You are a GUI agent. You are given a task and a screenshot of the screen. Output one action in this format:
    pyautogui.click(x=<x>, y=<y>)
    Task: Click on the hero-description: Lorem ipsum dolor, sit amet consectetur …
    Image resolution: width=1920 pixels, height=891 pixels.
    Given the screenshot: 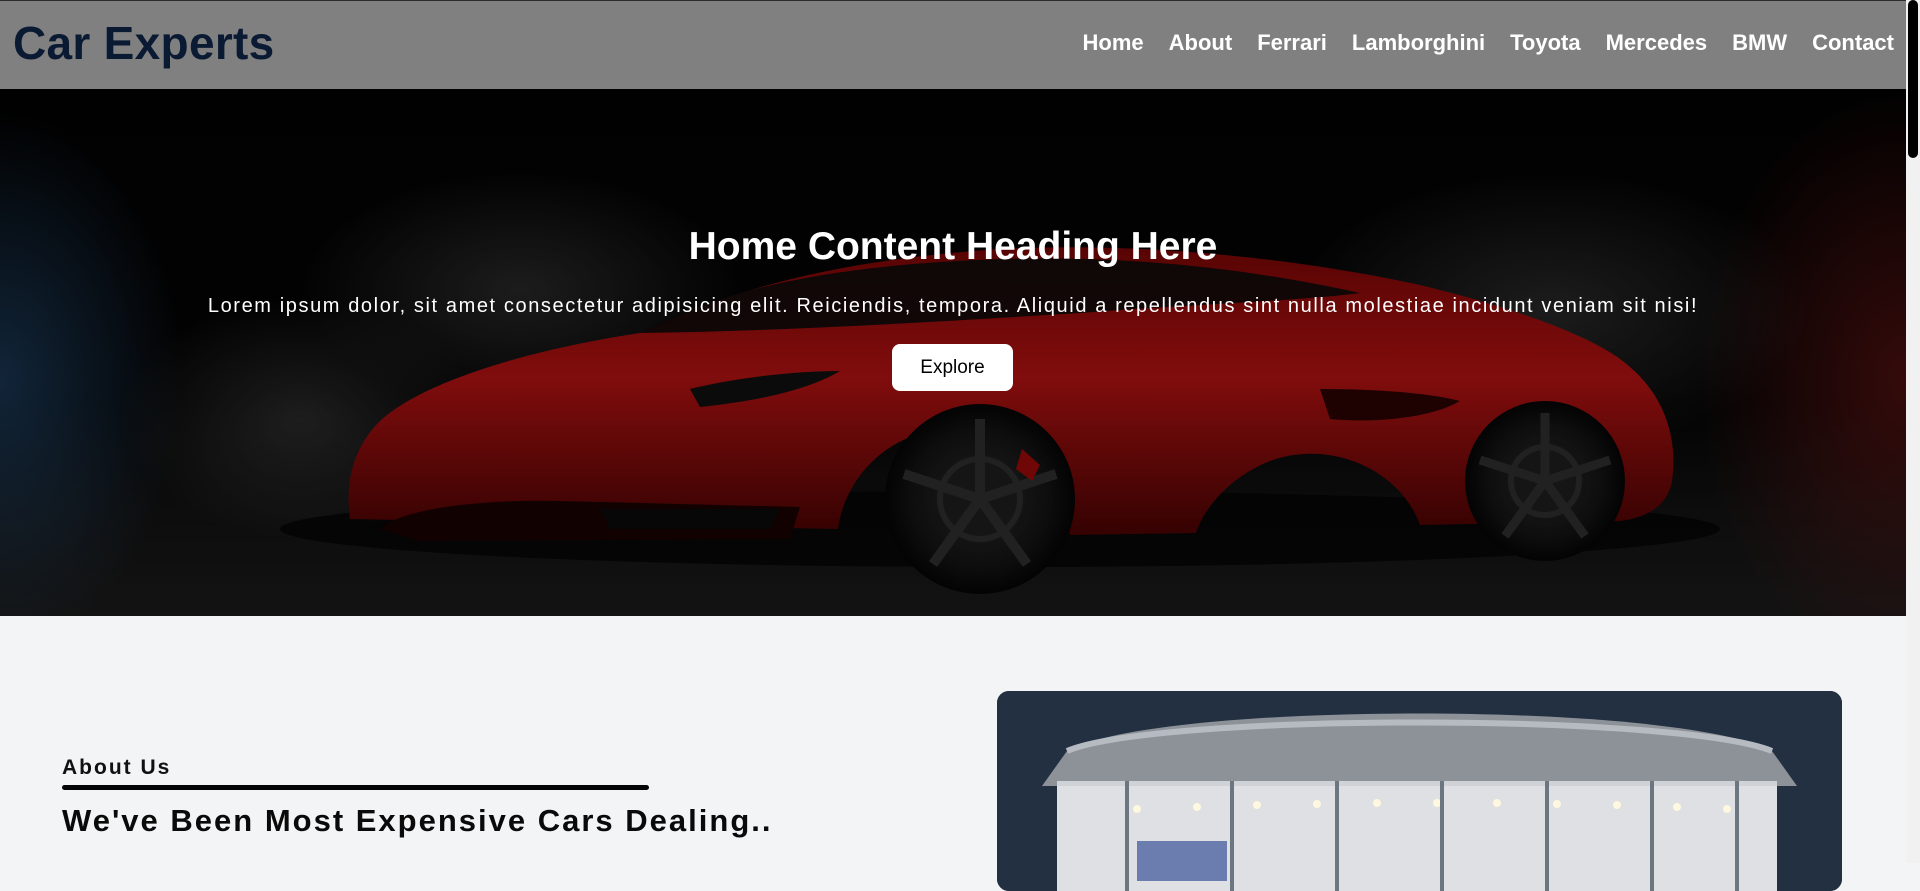 What is the action you would take?
    pyautogui.click(x=953, y=306)
    